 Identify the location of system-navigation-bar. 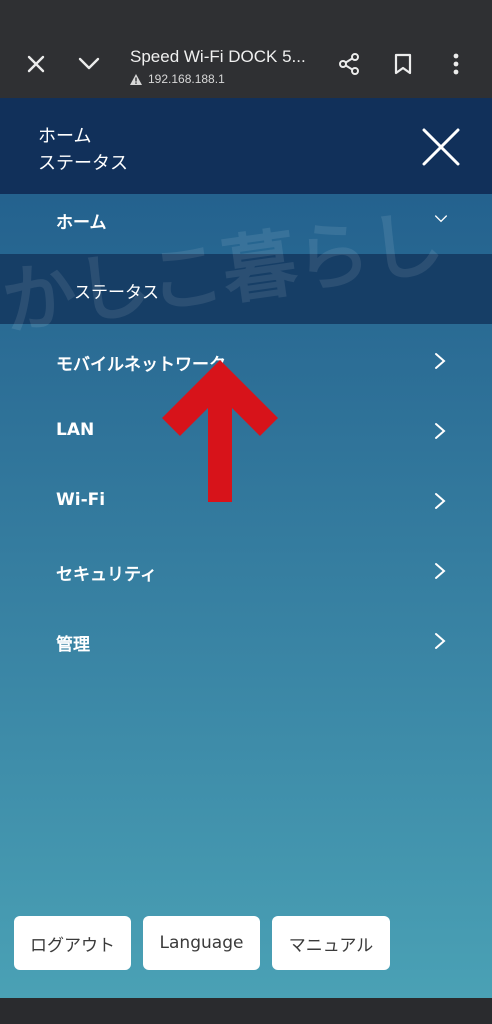
(246, 1011).